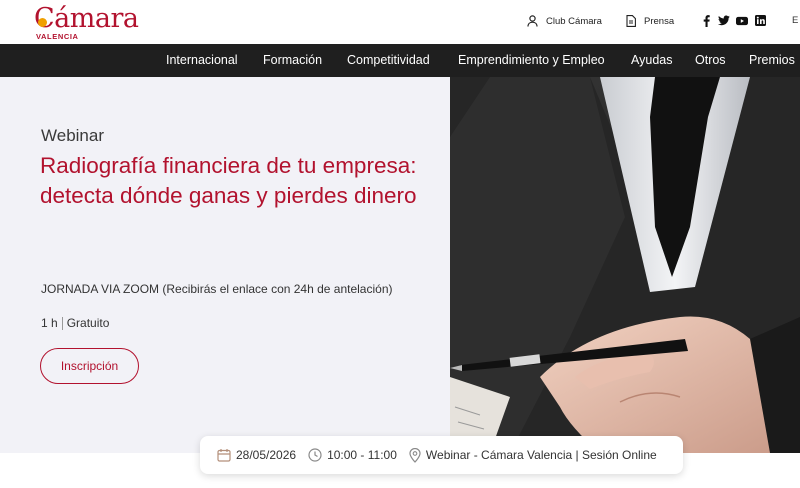  I want to click on event-time: 10:00 - 11:00, so click(352, 455).